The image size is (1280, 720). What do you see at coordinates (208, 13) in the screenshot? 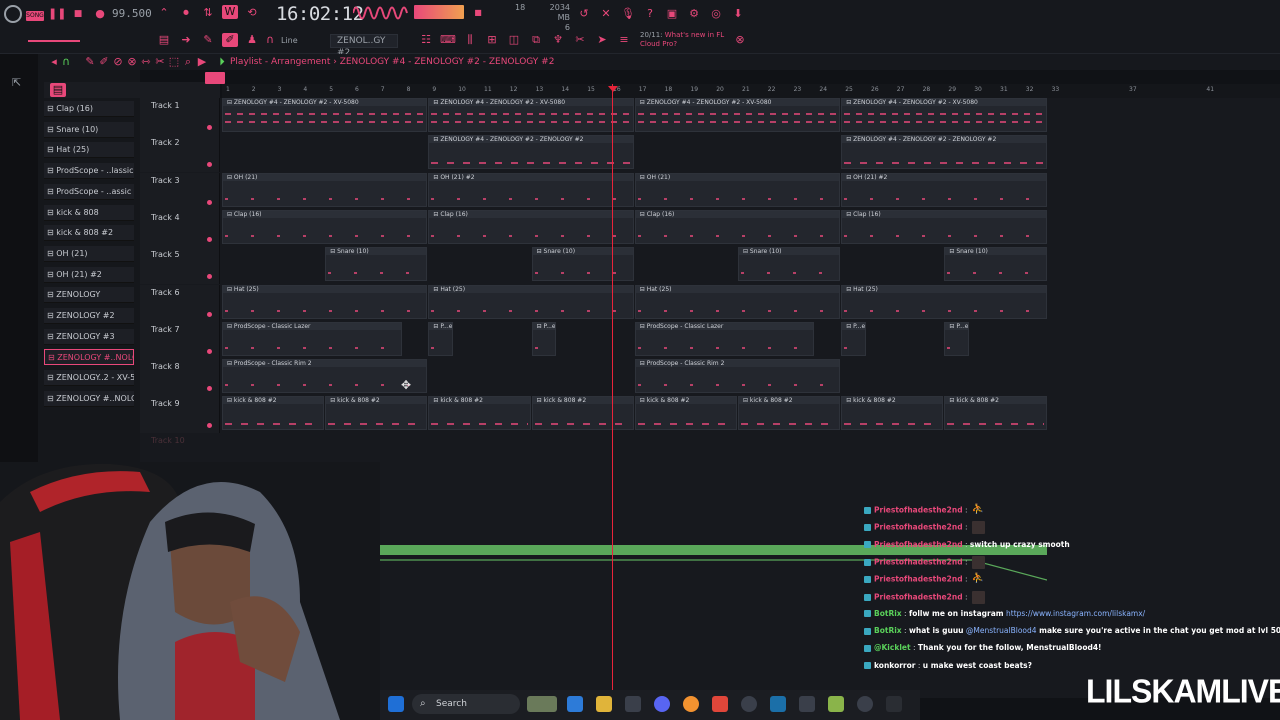
I see `countdown-icon: ⇅` at bounding box center [208, 13].